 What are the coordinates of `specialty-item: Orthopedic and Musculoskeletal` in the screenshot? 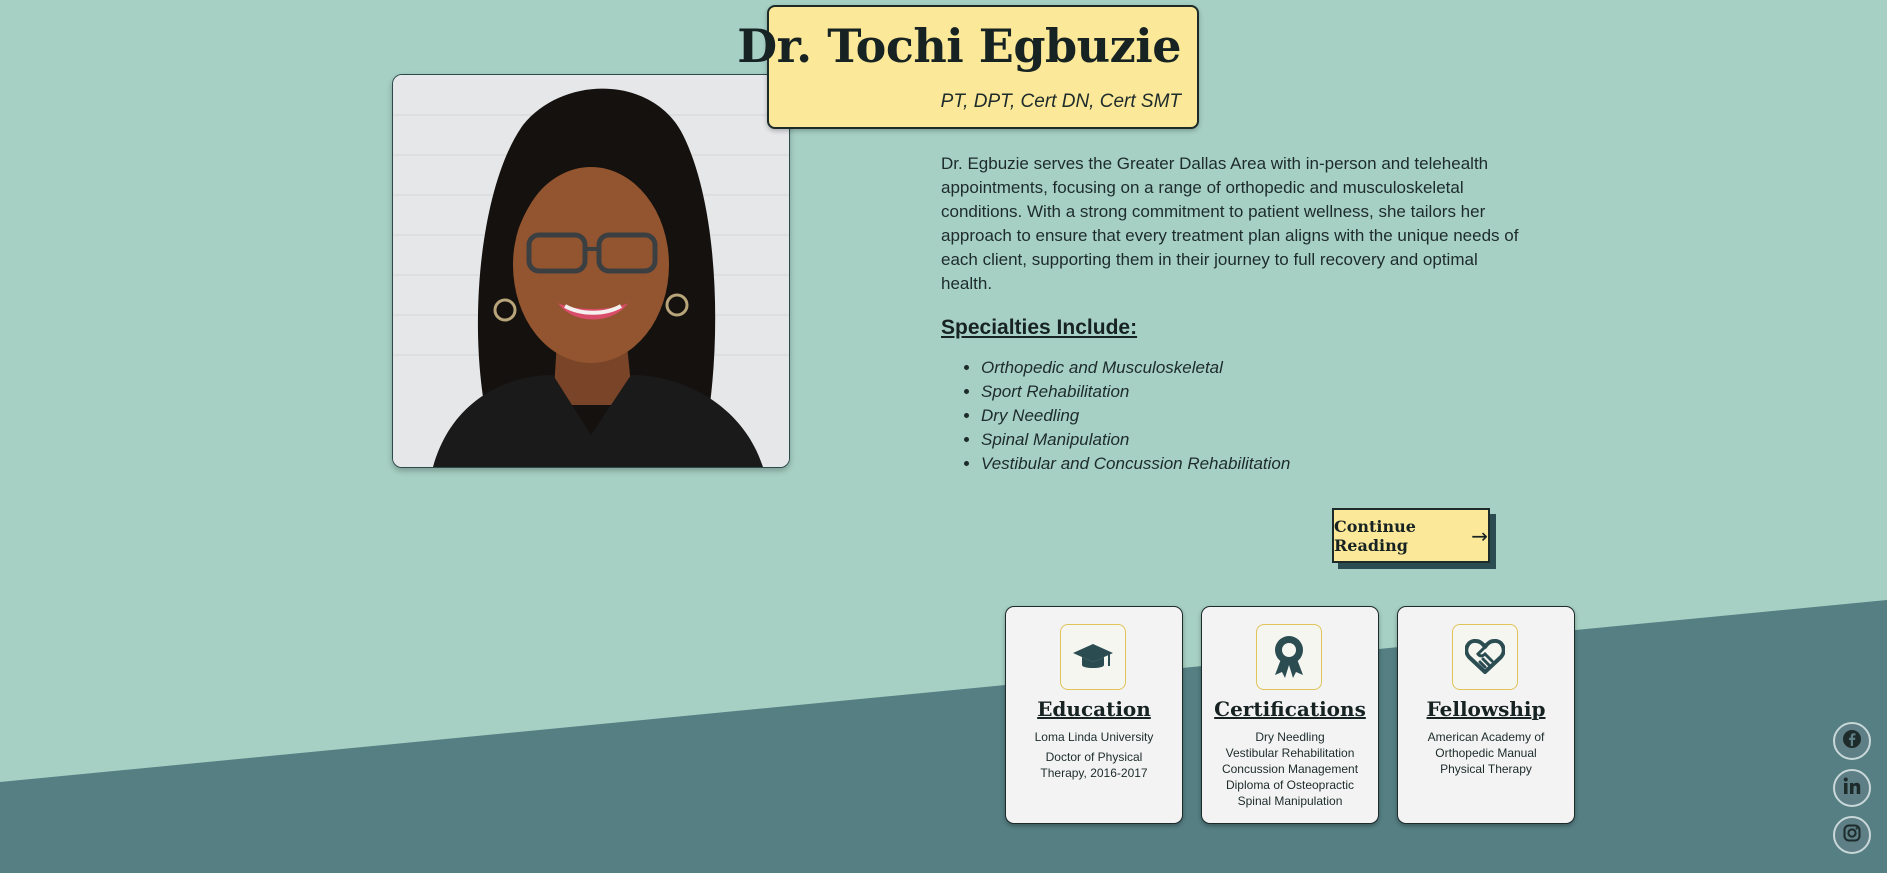 It's located at (1135, 368).